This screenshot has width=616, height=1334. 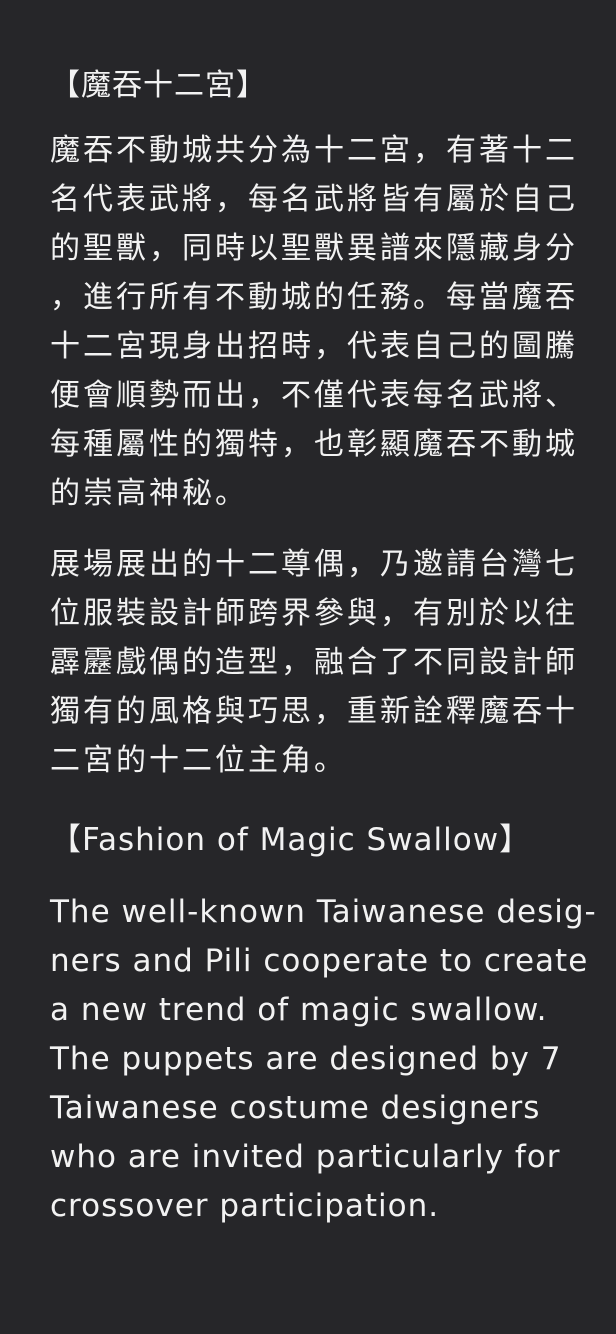 I want to click on text-line: 便會順勢而出，不僅代表每名武將、, so click(x=314, y=395).